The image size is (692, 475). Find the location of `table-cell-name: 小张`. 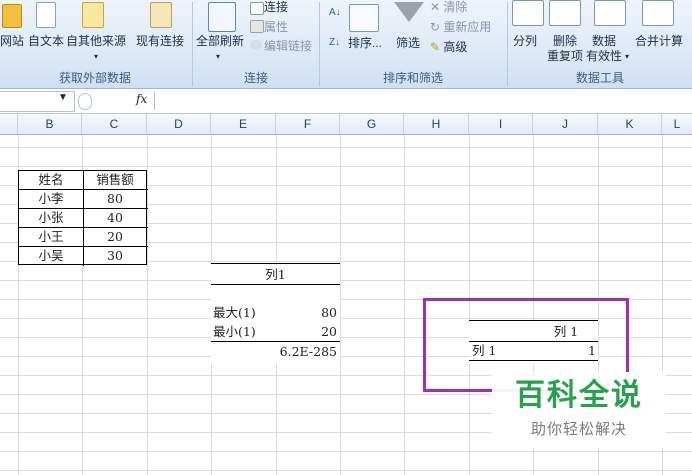

table-cell-name: 小张 is located at coordinates (51, 218).